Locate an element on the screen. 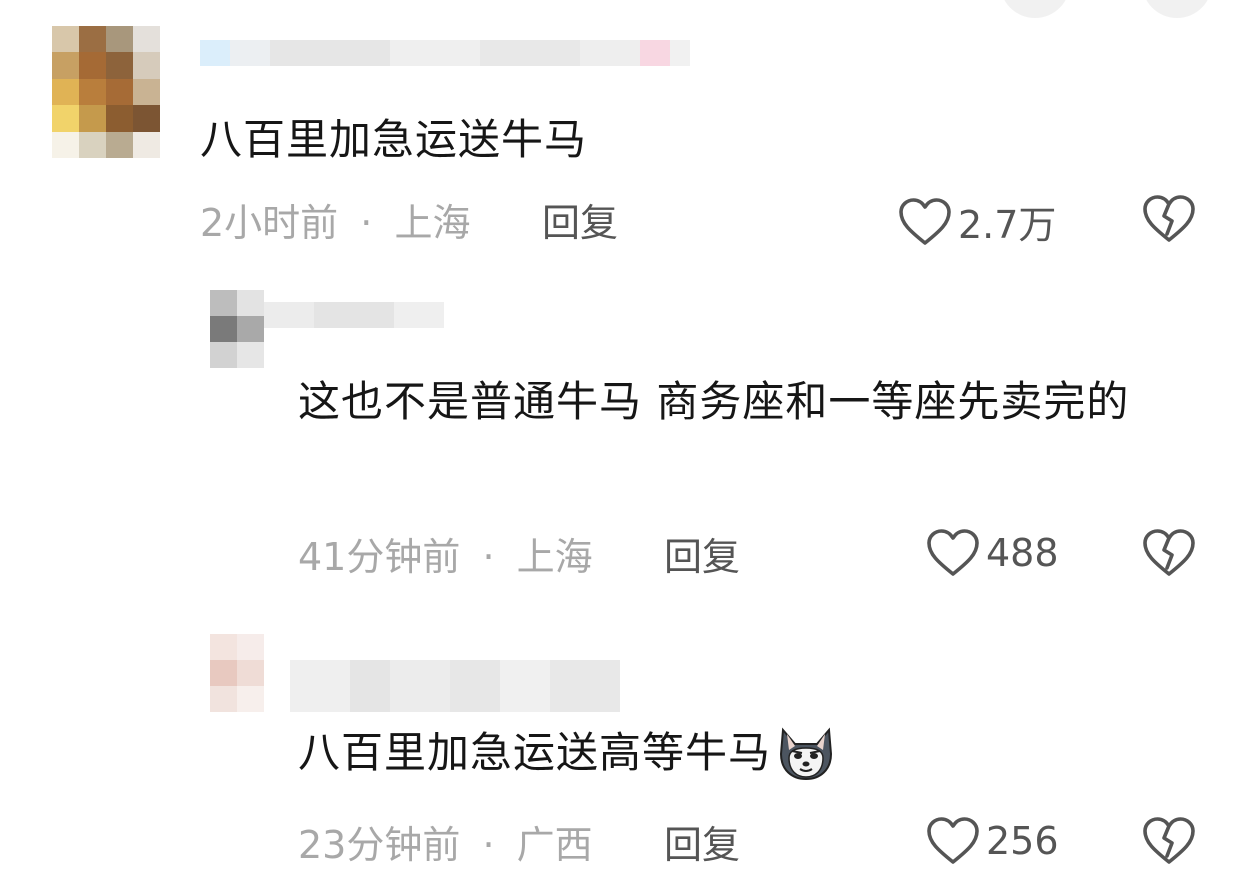  comment-meta: 23分钟前 · 广西 is located at coordinates (445, 841).